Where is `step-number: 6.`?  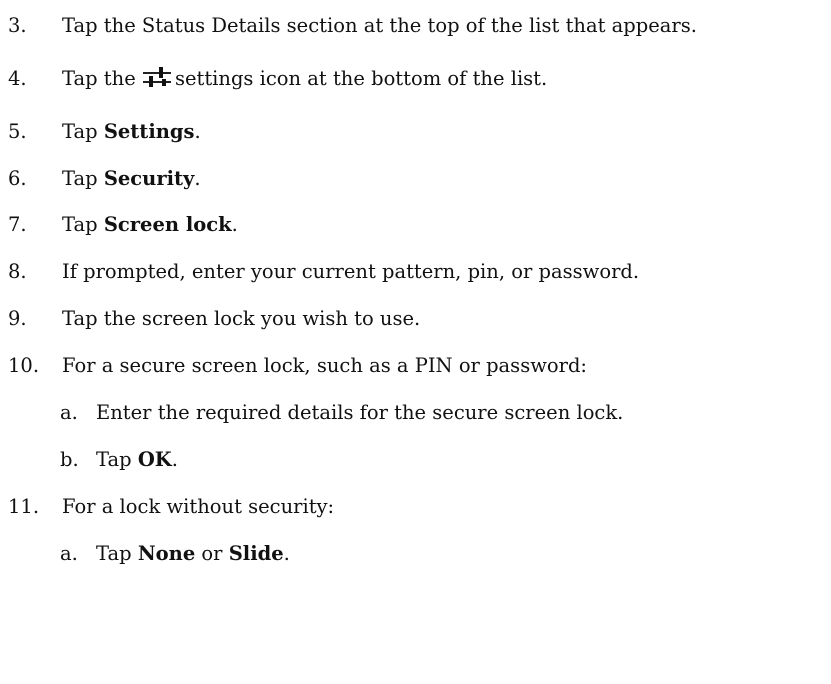
step-number: 6. is located at coordinates (17, 178).